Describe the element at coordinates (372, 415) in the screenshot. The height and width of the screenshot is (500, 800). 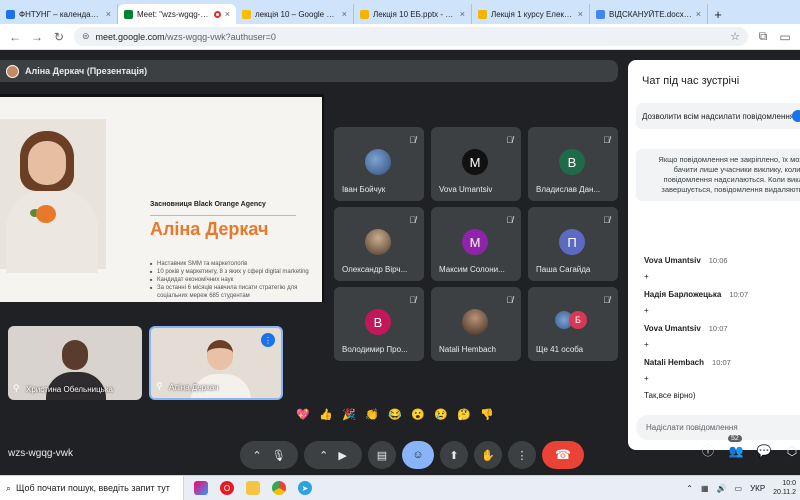
I see `reaction-button: 👏` at that location.